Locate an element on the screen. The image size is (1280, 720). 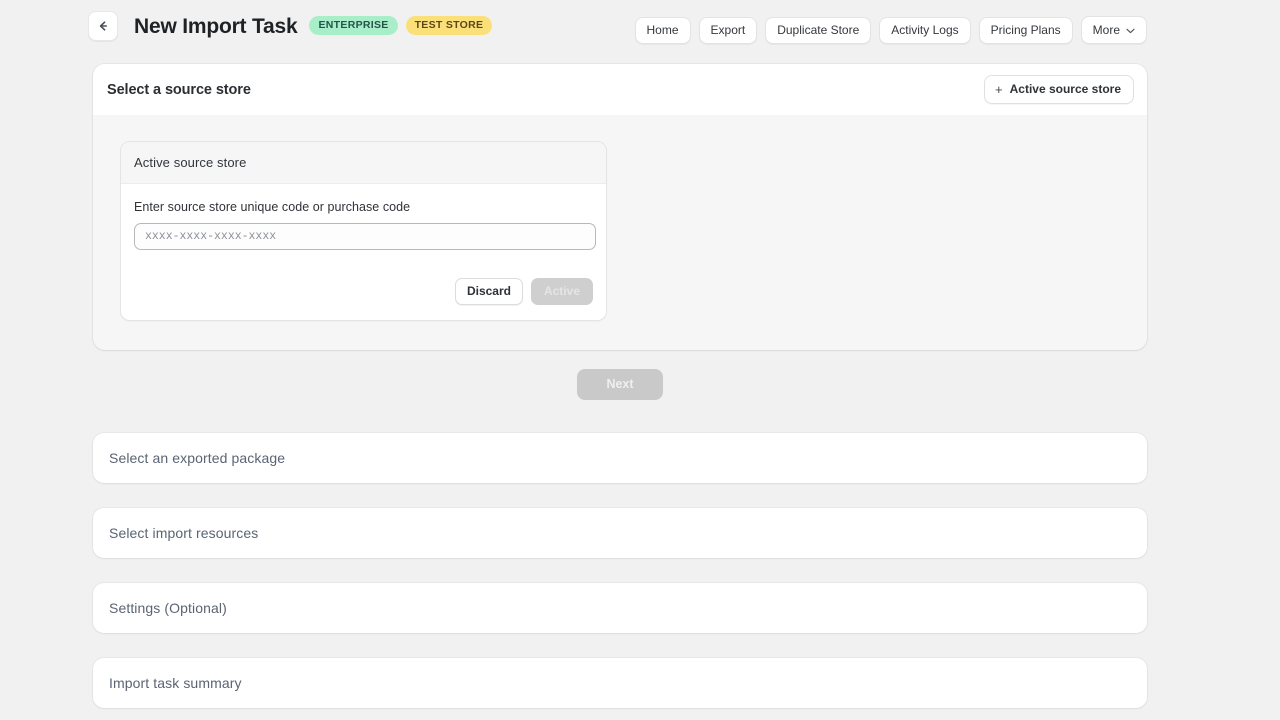
status-badge-test-store: TEST STORE is located at coordinates (449, 25).